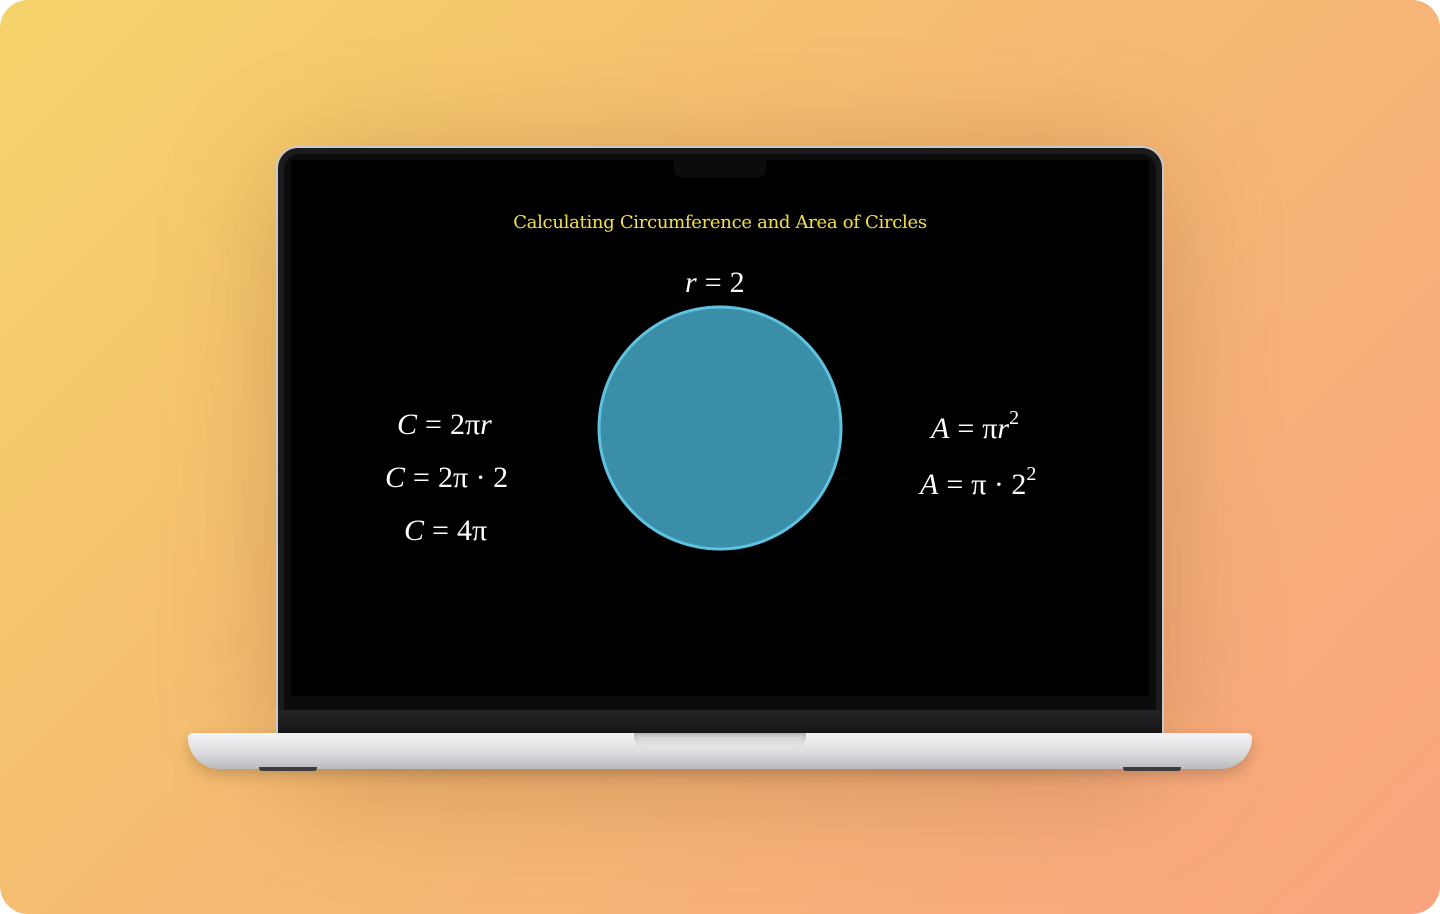  I want to click on eq-rhs: 2π · 2, so click(473, 477).